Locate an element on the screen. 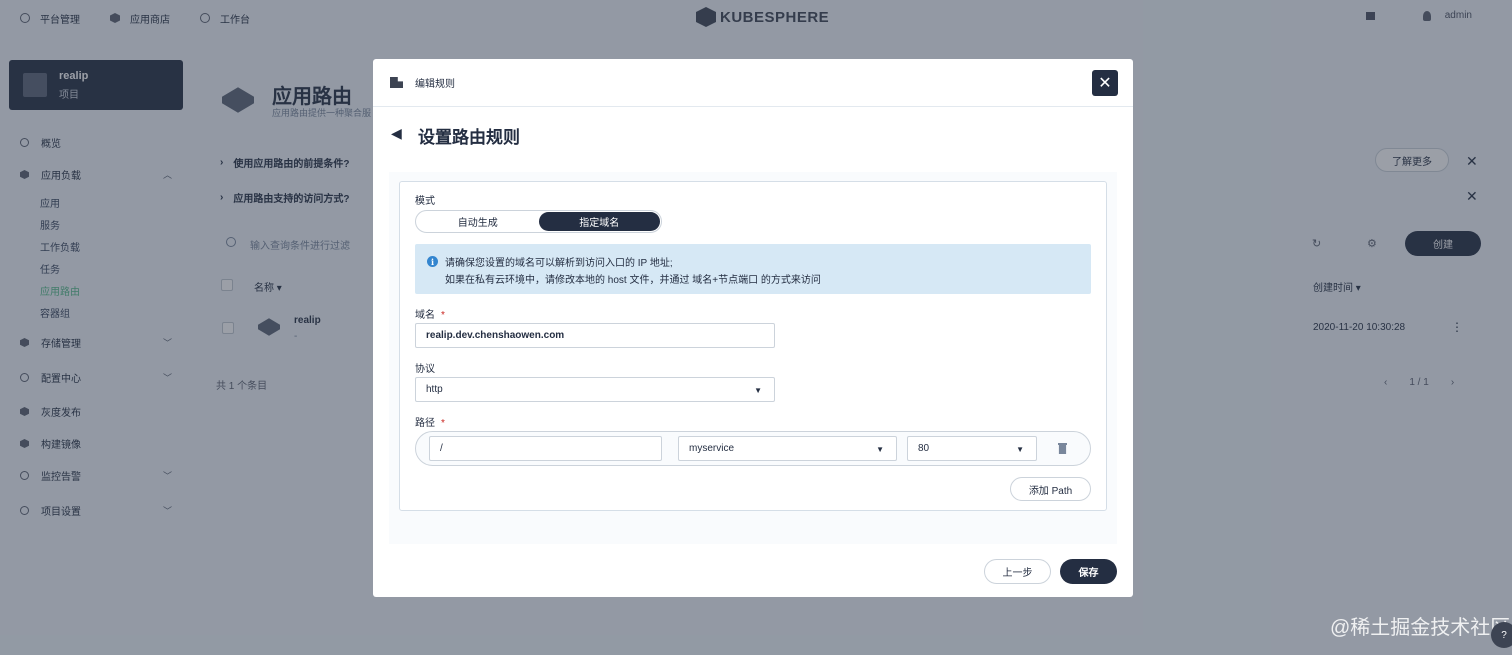  path-input: / is located at coordinates (545, 448).